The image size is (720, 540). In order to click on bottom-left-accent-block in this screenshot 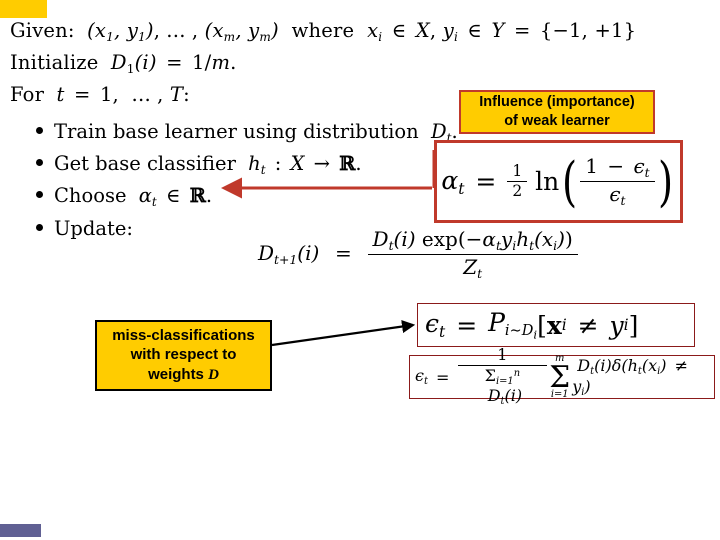, I will do `click(20, 530)`.